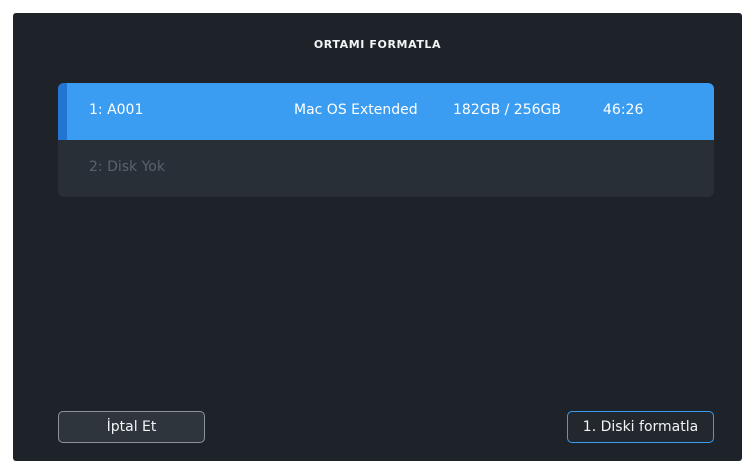 Image resolution: width=755 pixels, height=474 pixels. Describe the element at coordinates (62, 111) in the screenshot. I see `selection-indicator` at that location.